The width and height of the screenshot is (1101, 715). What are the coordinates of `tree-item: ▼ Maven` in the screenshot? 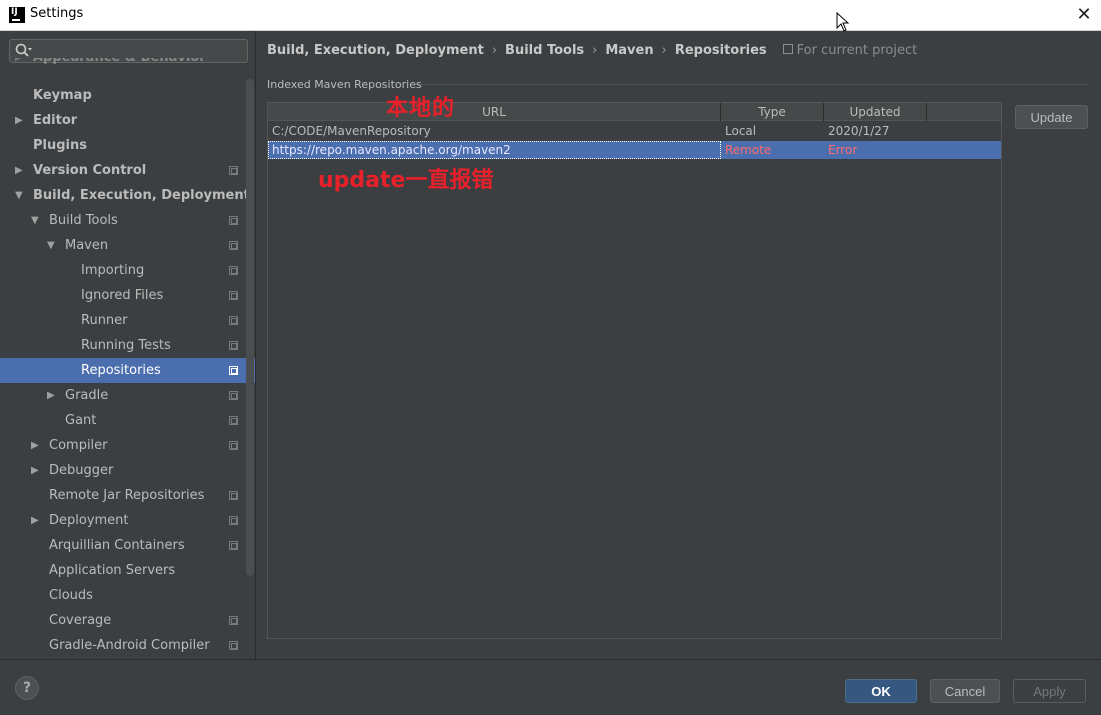 It's located at (127, 245).